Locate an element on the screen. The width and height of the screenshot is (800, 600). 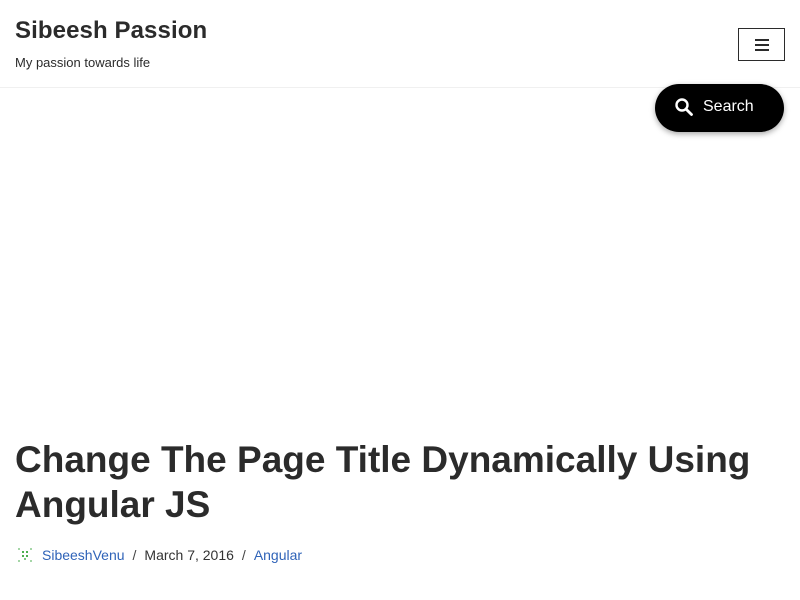
post-meta: SibeeshVenu / March 7, 2016 / Angular is located at coordinates (158, 555).